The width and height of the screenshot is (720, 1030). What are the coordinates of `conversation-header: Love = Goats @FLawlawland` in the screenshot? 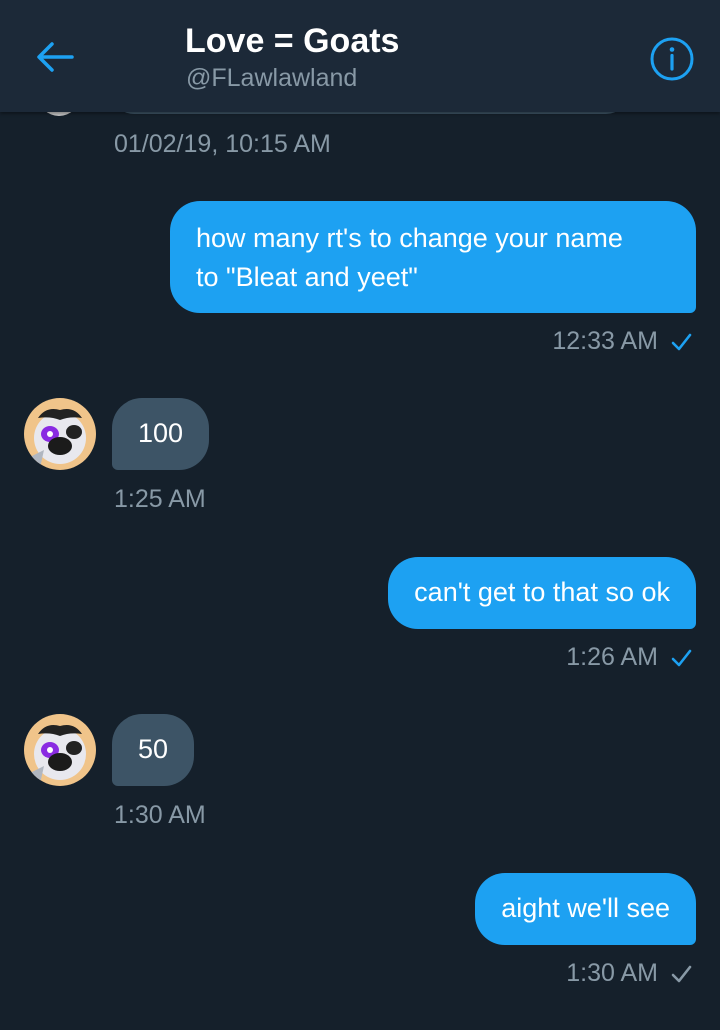 It's located at (360, 56).